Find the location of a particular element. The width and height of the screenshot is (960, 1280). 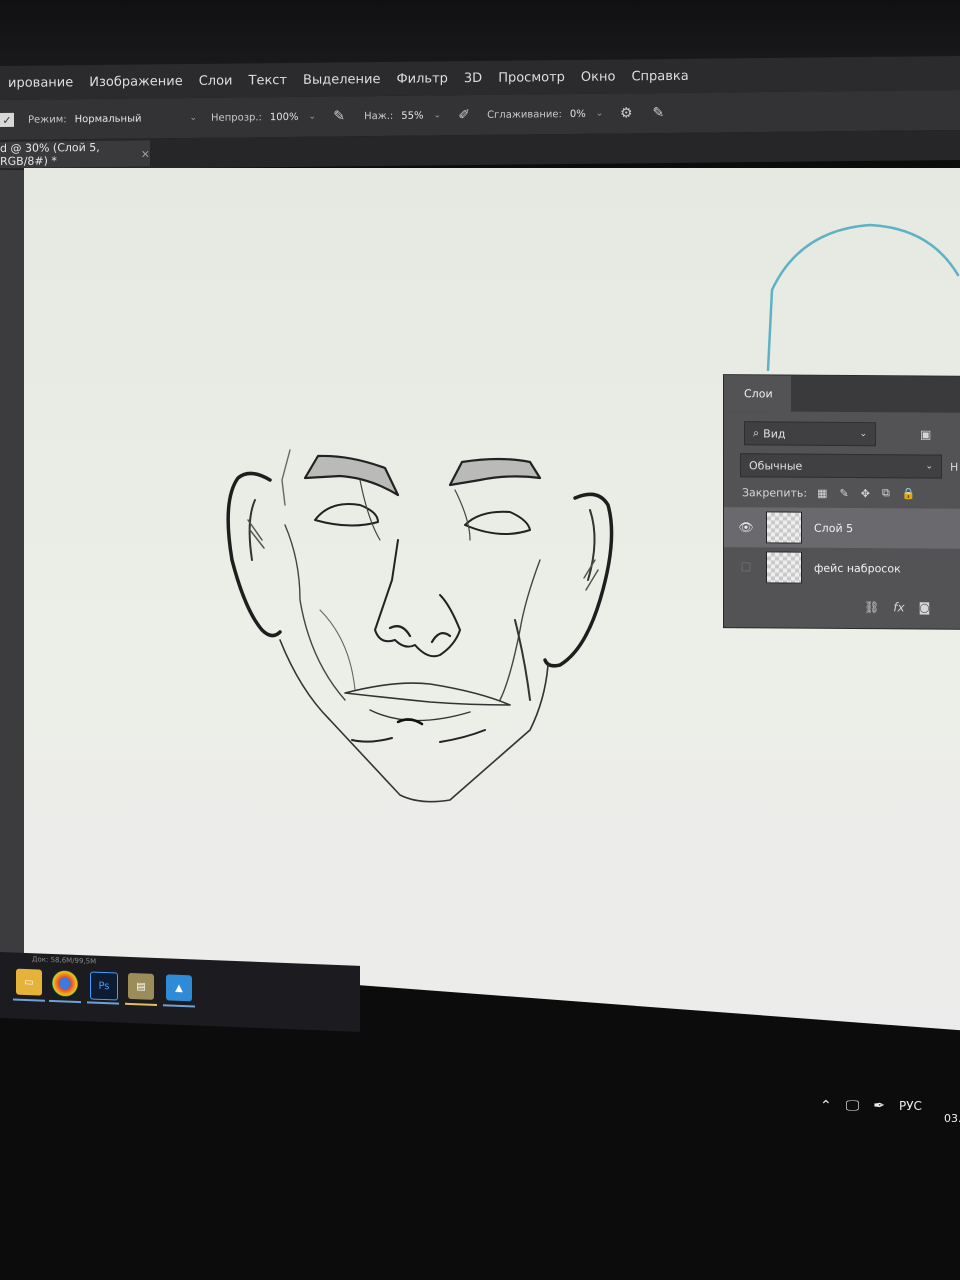

layer-name: фейс набросок is located at coordinates (857, 568).